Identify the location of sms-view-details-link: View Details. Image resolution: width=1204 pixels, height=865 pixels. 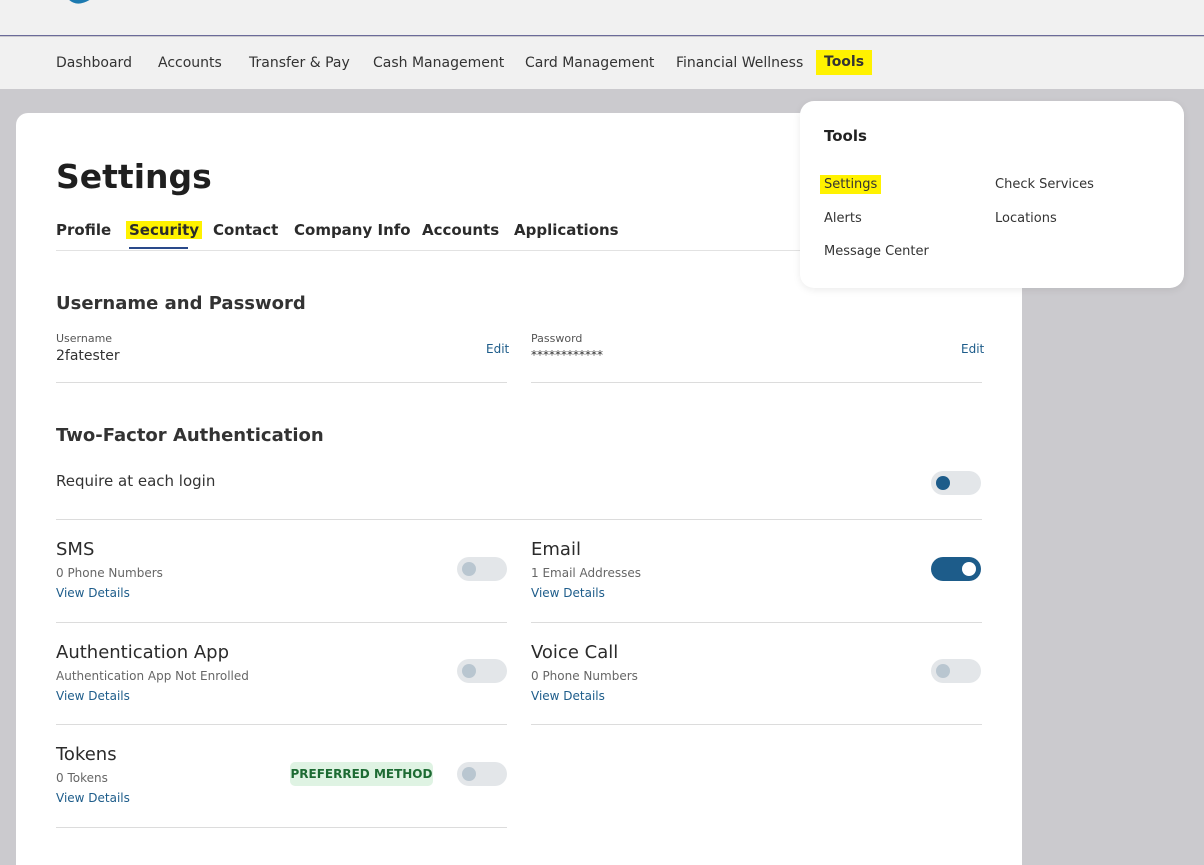
(93, 593).